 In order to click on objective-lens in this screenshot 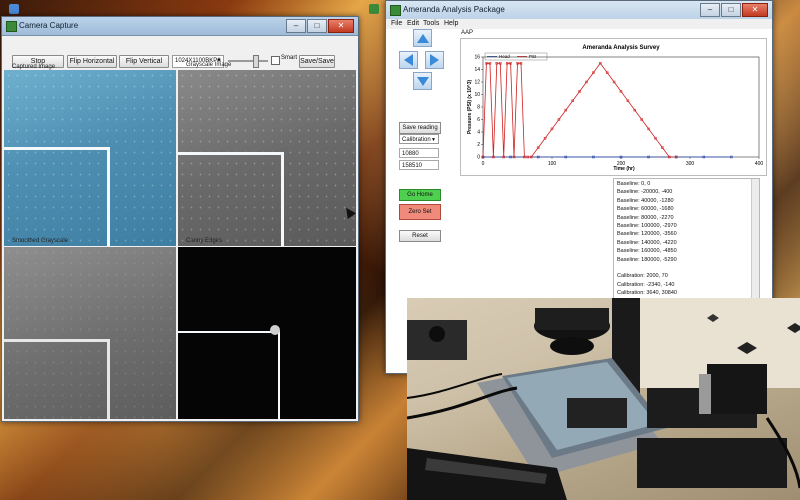, I will do `click(572, 346)`.